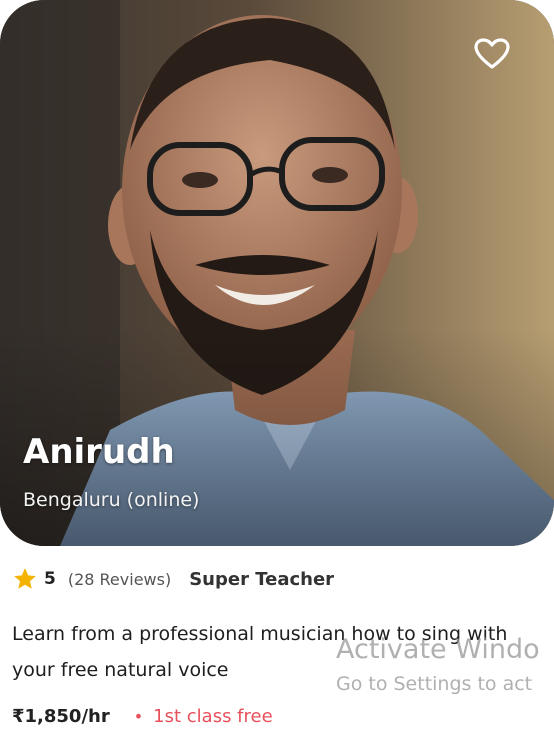 The width and height of the screenshot is (554, 750). What do you see at coordinates (61, 716) in the screenshot?
I see `hourly-price: ₹1,850/hr` at bounding box center [61, 716].